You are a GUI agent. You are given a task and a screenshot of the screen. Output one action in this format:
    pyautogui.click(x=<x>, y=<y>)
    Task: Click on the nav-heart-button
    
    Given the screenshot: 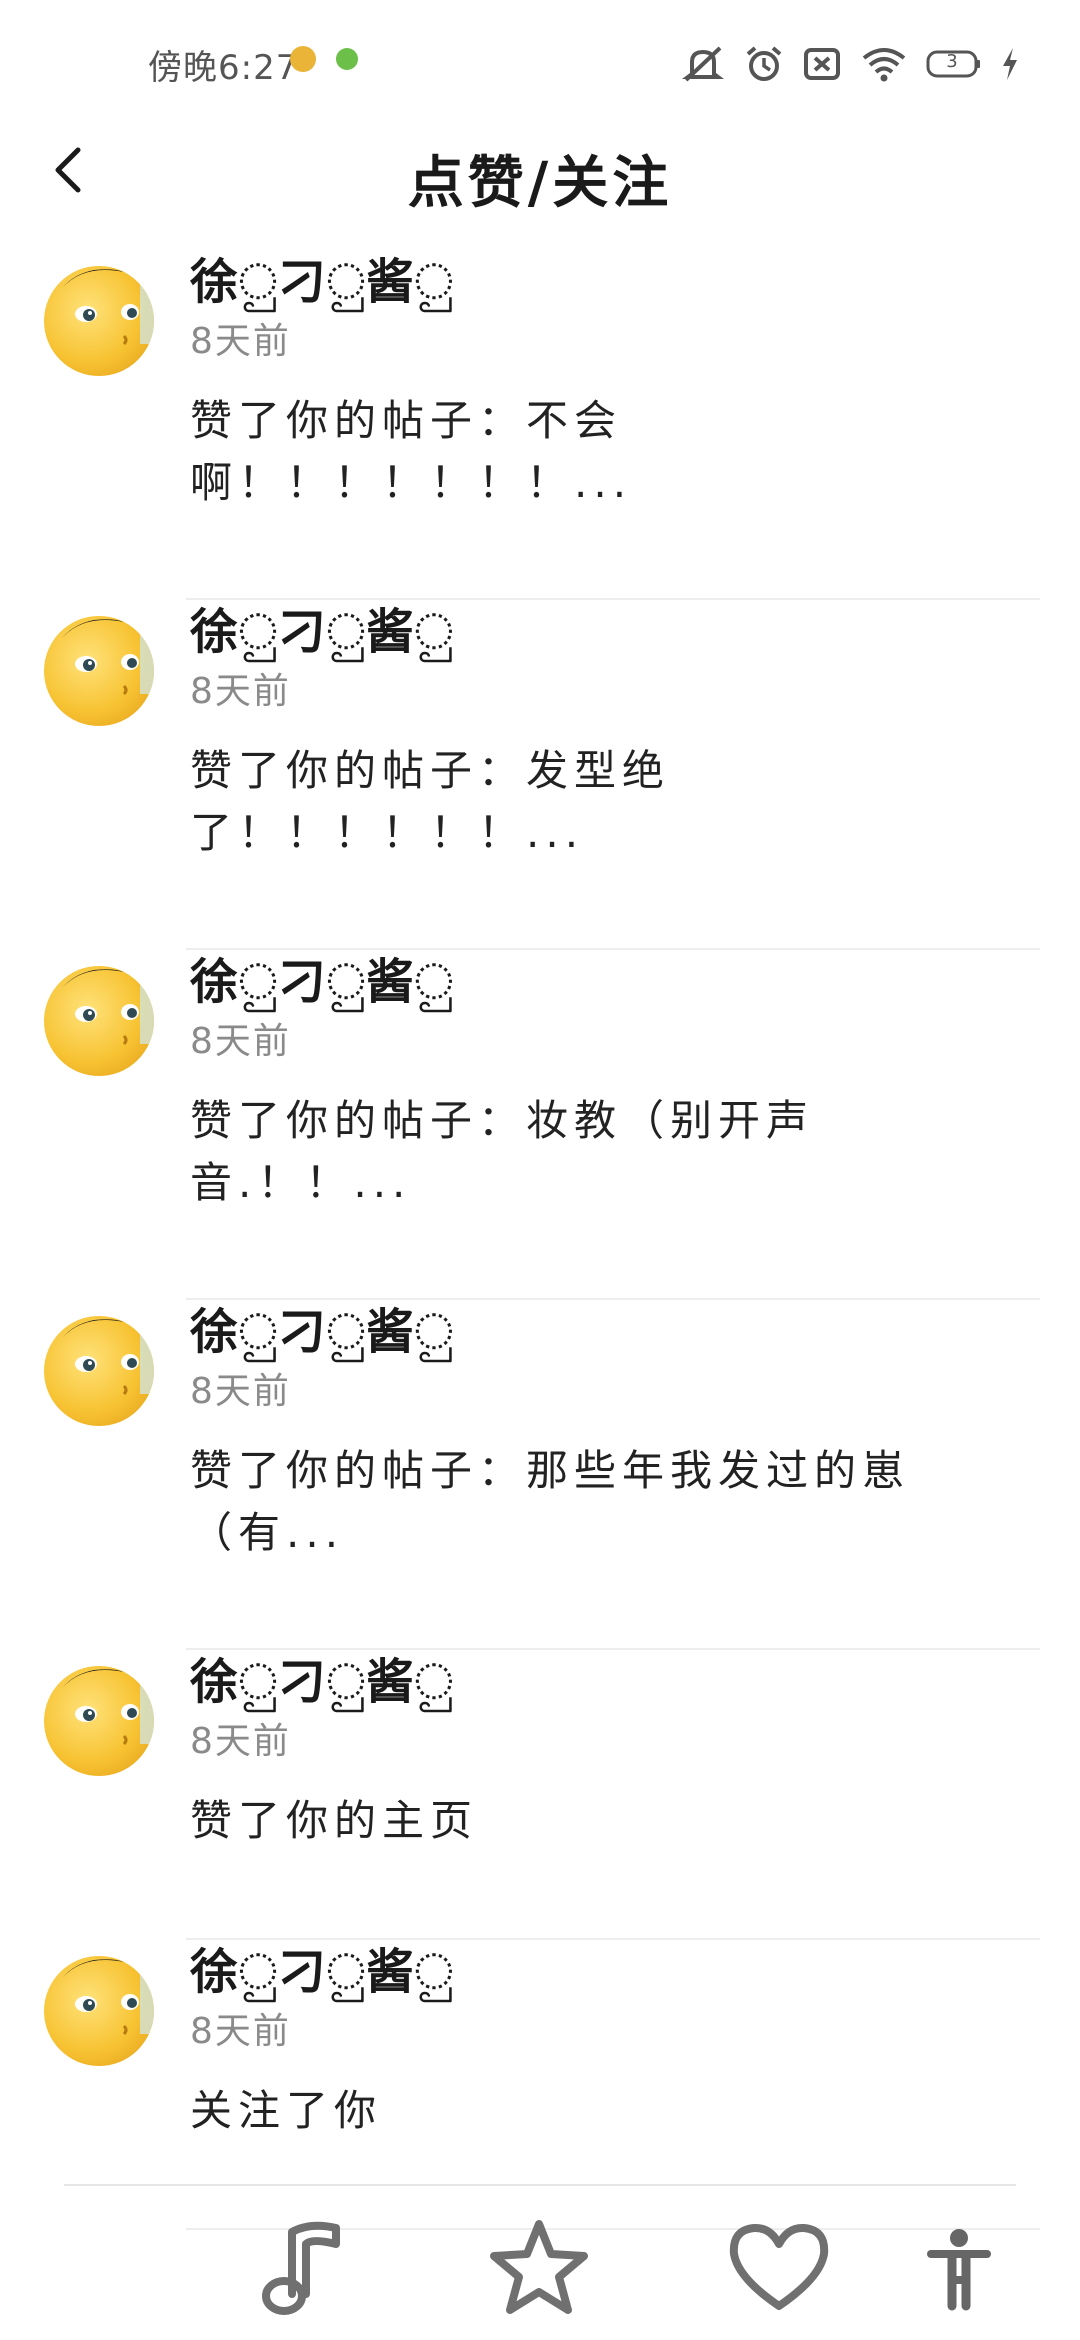 What is the action you would take?
    pyautogui.click(x=779, y=2269)
    